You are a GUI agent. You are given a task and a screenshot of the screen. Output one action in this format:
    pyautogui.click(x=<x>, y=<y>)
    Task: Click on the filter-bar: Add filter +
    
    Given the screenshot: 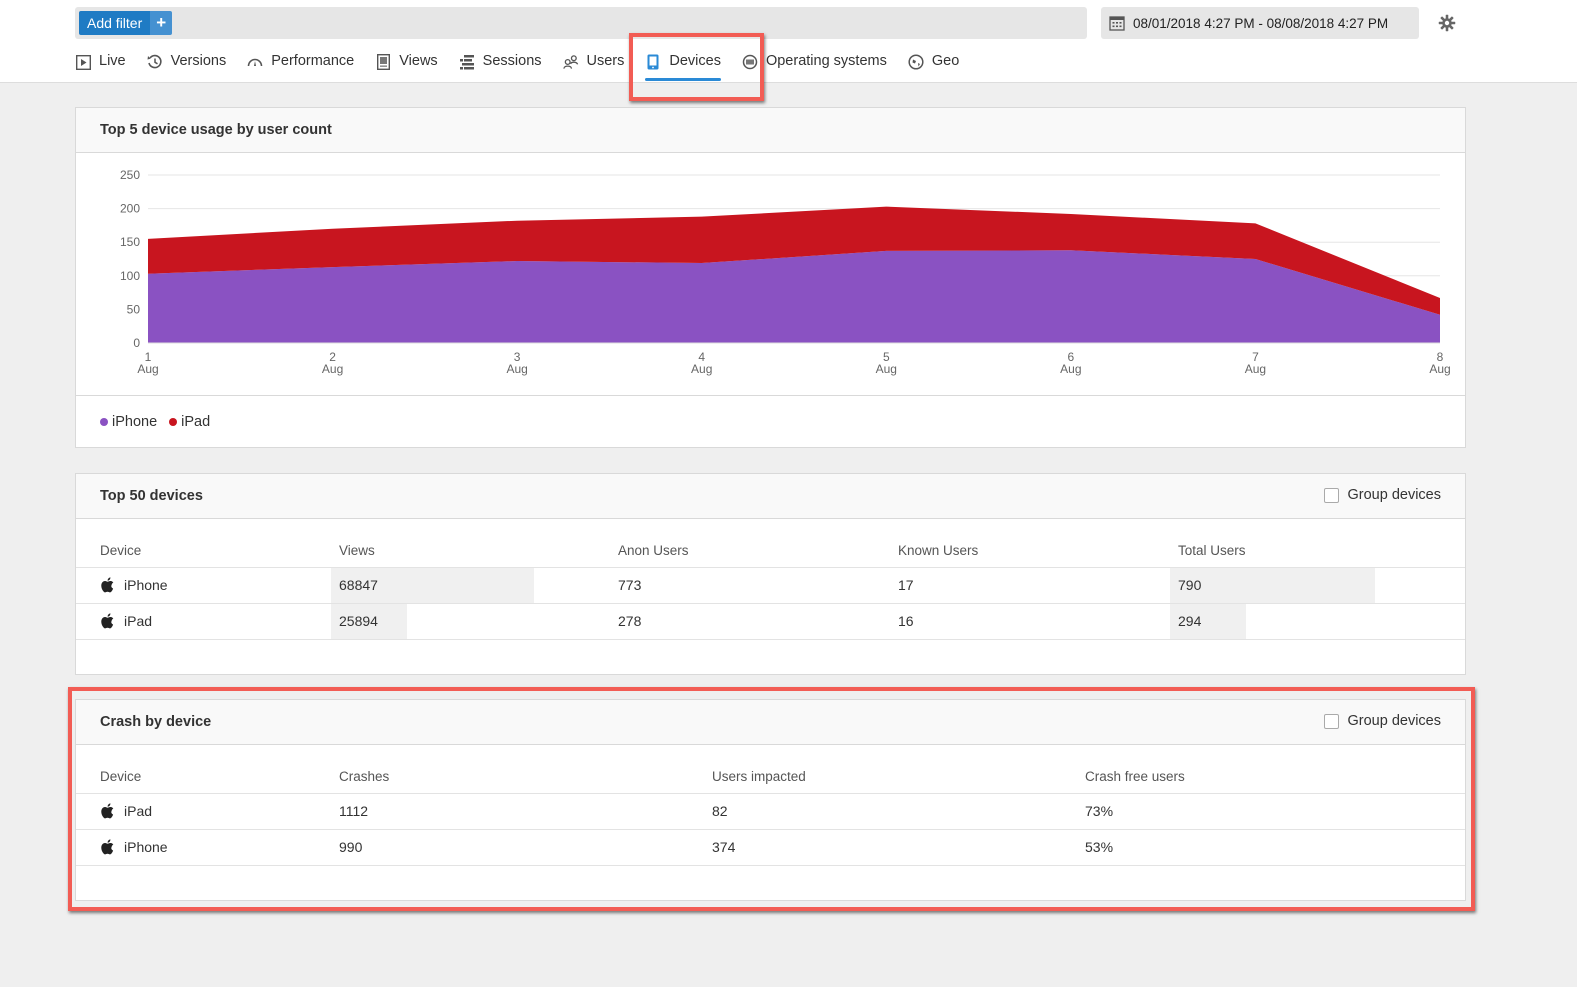 What is the action you would take?
    pyautogui.click(x=581, y=23)
    